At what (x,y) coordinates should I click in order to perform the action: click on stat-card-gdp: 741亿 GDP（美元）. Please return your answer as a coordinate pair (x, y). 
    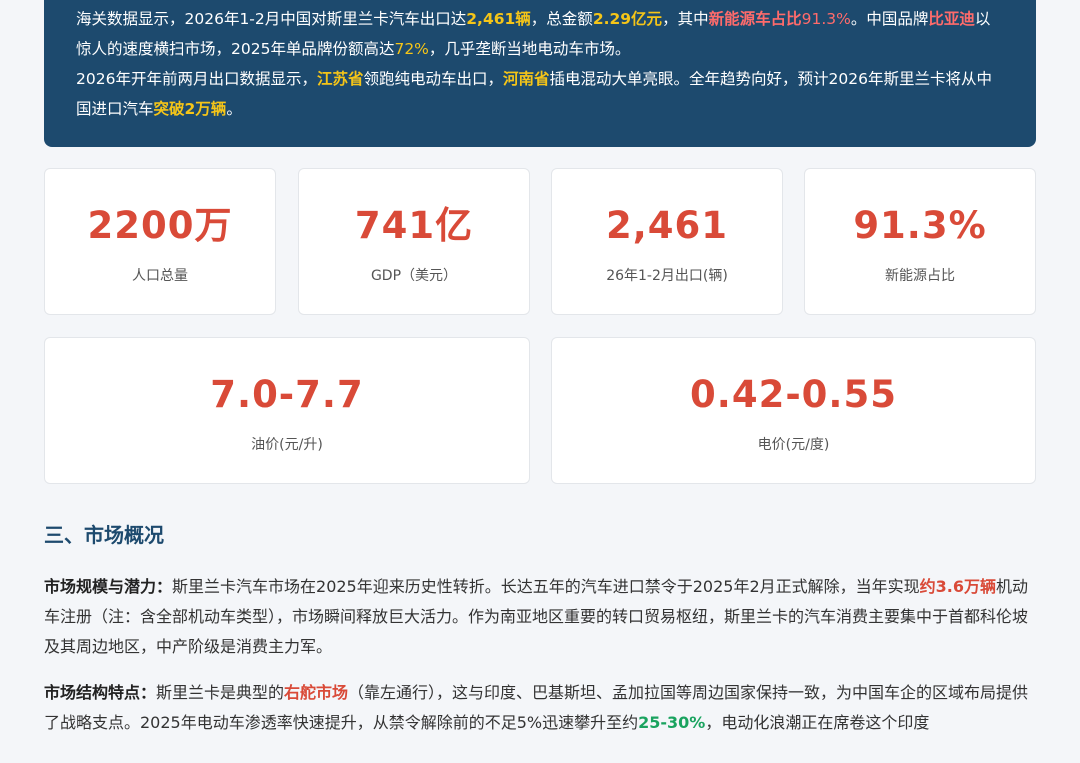
    Looking at the image, I should click on (414, 241).